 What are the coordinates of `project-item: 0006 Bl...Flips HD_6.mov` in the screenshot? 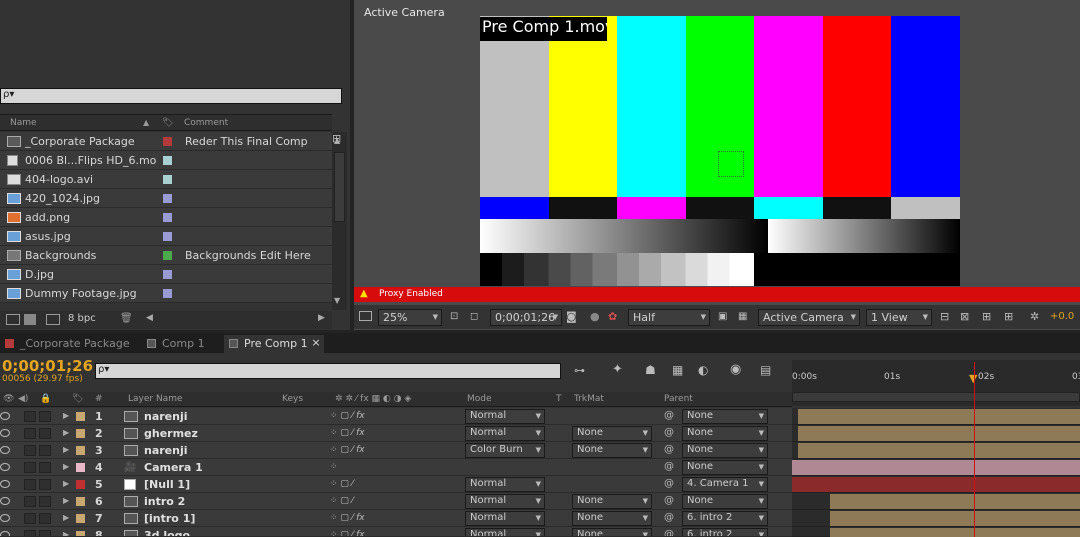 It's located at (166, 160).